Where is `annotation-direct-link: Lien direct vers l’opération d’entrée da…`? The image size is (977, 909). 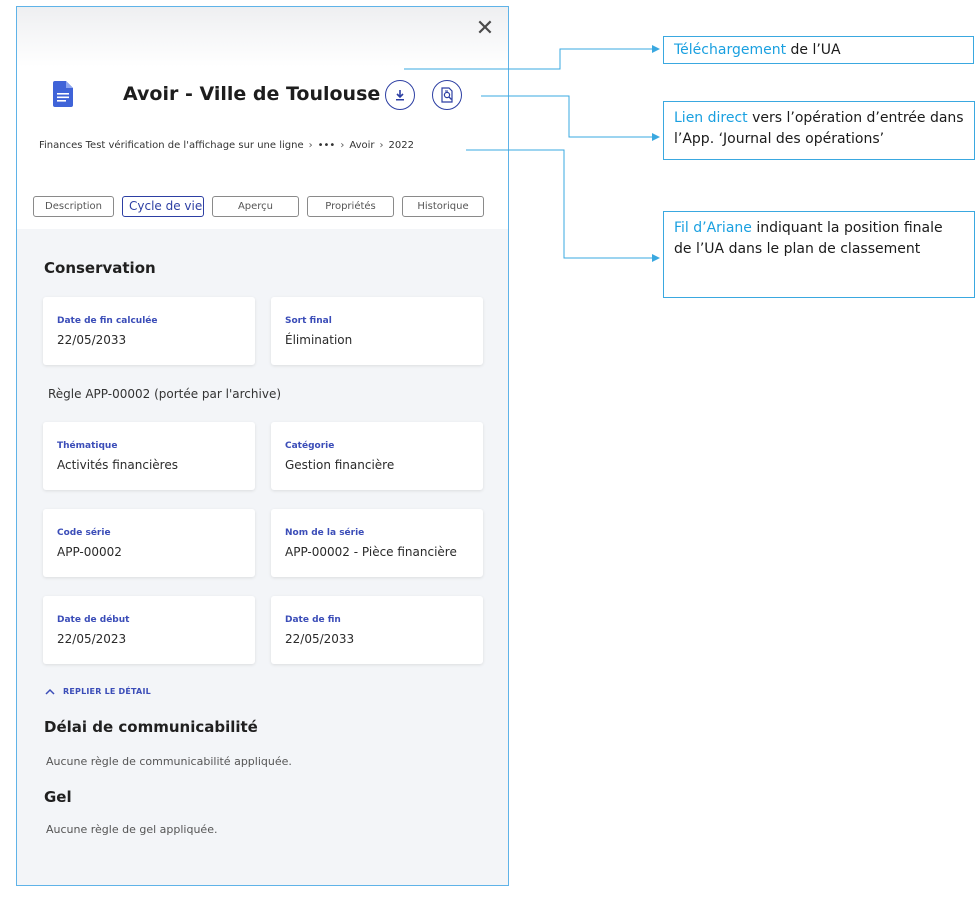
annotation-direct-link: Lien direct vers l’opération d’entrée da… is located at coordinates (819, 130).